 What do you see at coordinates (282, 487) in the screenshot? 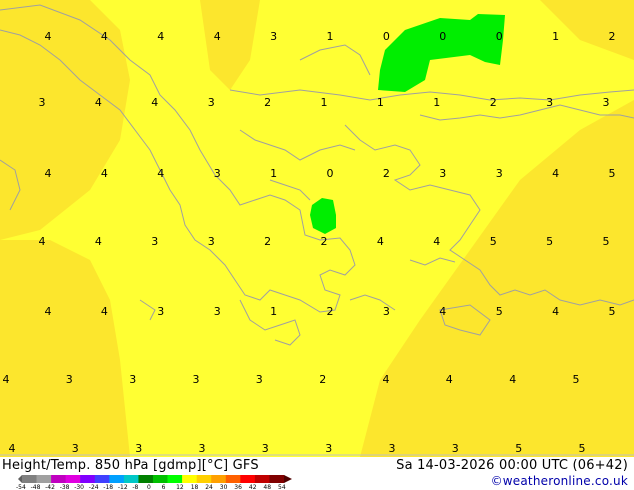
I see `colorbar-tick-label: 54` at bounding box center [282, 487].